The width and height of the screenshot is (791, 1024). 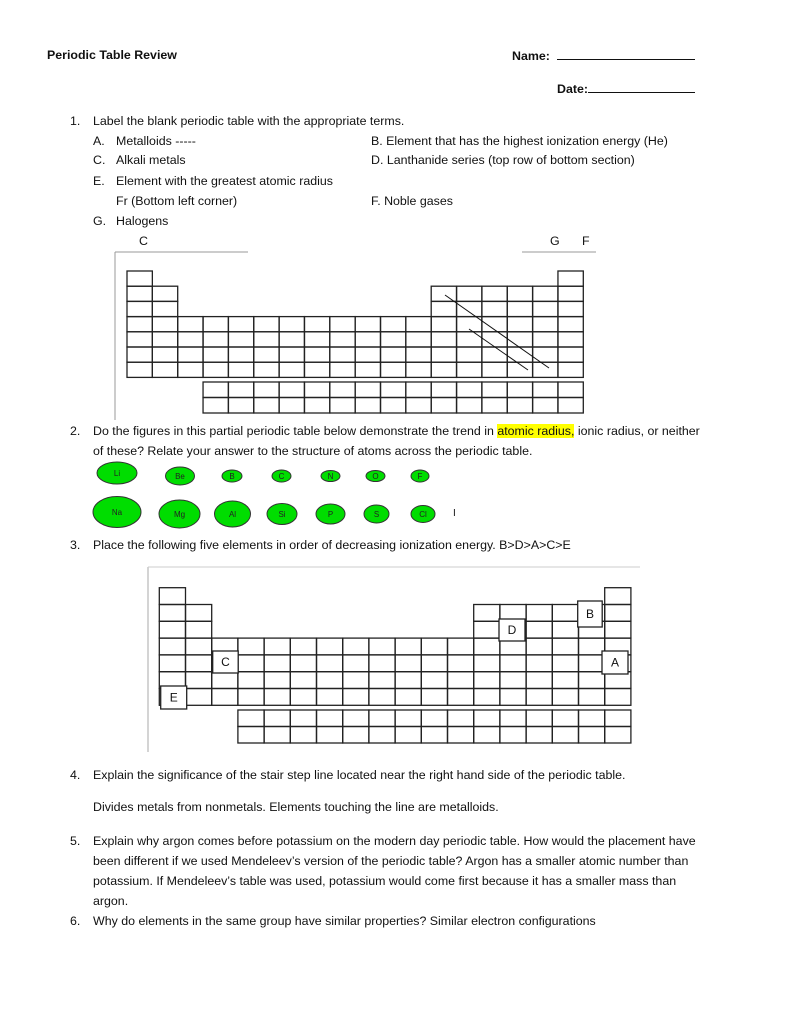 I want to click on atom-symbol: C, so click(x=282, y=476).